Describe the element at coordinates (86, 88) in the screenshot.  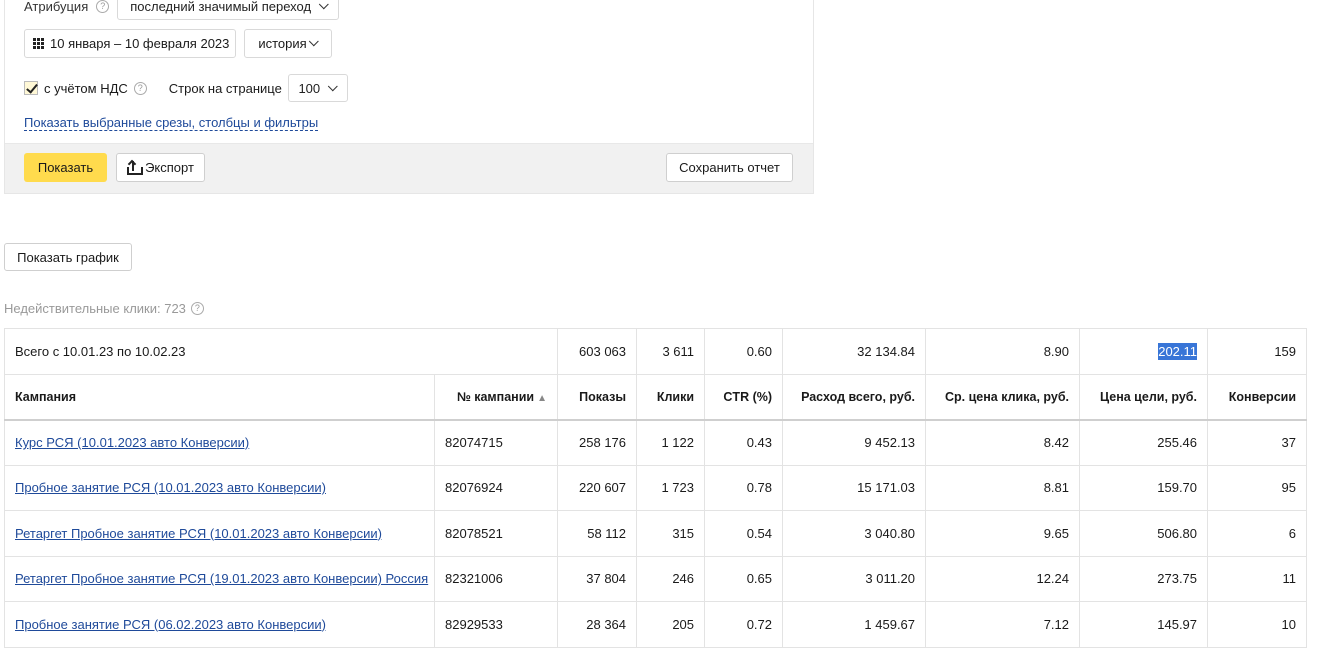
I see `nds-label: с учётом НДС` at that location.